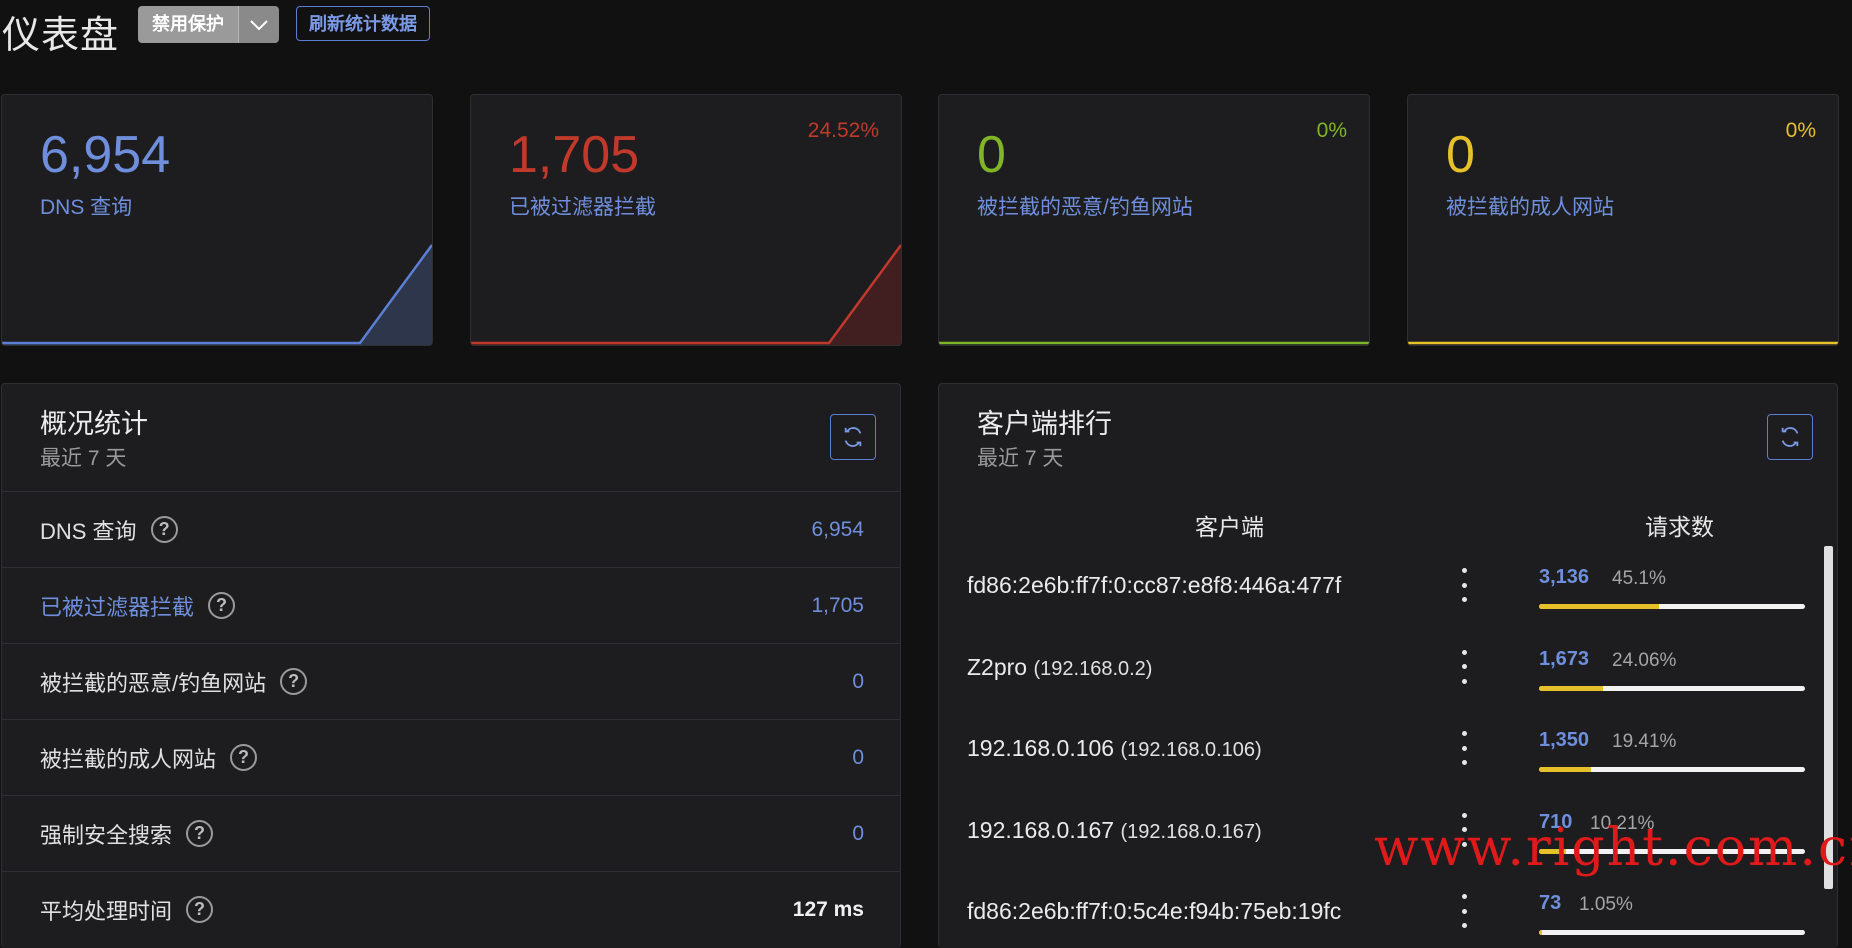 This screenshot has width=1852, height=948. I want to click on column-header-client: 客户端, so click(1229, 525).